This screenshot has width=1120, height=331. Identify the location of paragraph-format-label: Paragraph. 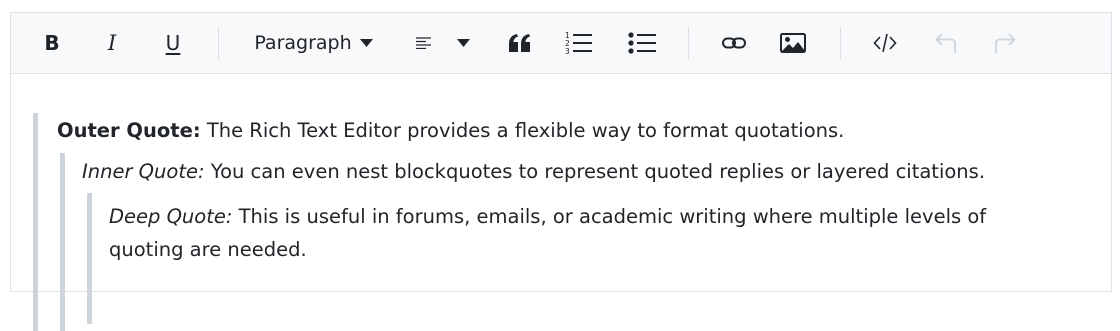
(303, 43).